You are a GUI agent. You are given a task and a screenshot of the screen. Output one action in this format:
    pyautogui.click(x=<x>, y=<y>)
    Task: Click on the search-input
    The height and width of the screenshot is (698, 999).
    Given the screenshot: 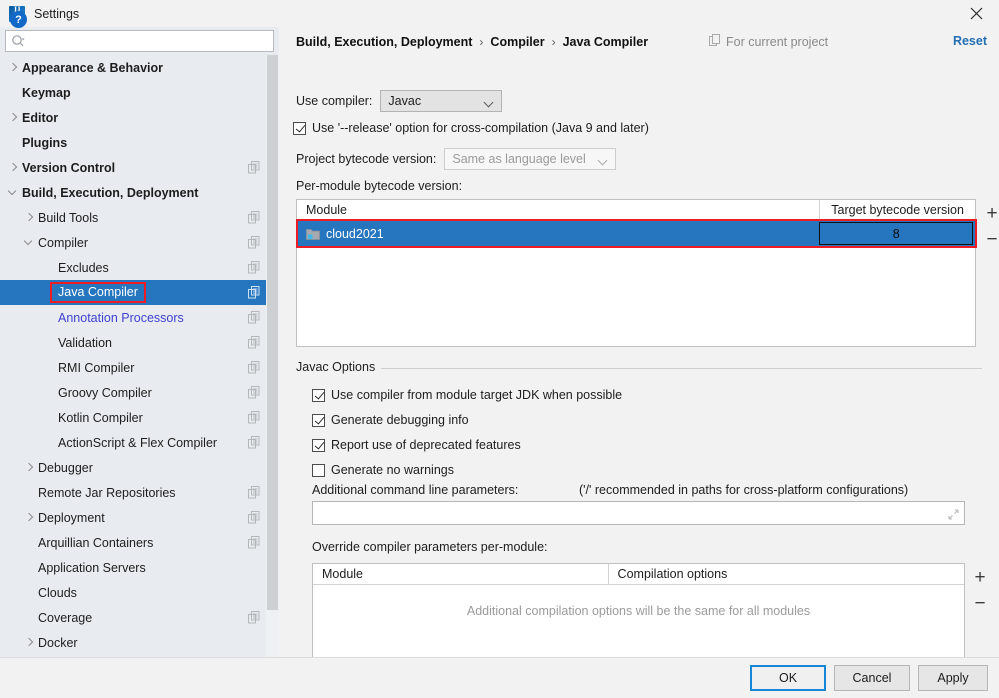 What is the action you would take?
    pyautogui.click(x=151, y=41)
    